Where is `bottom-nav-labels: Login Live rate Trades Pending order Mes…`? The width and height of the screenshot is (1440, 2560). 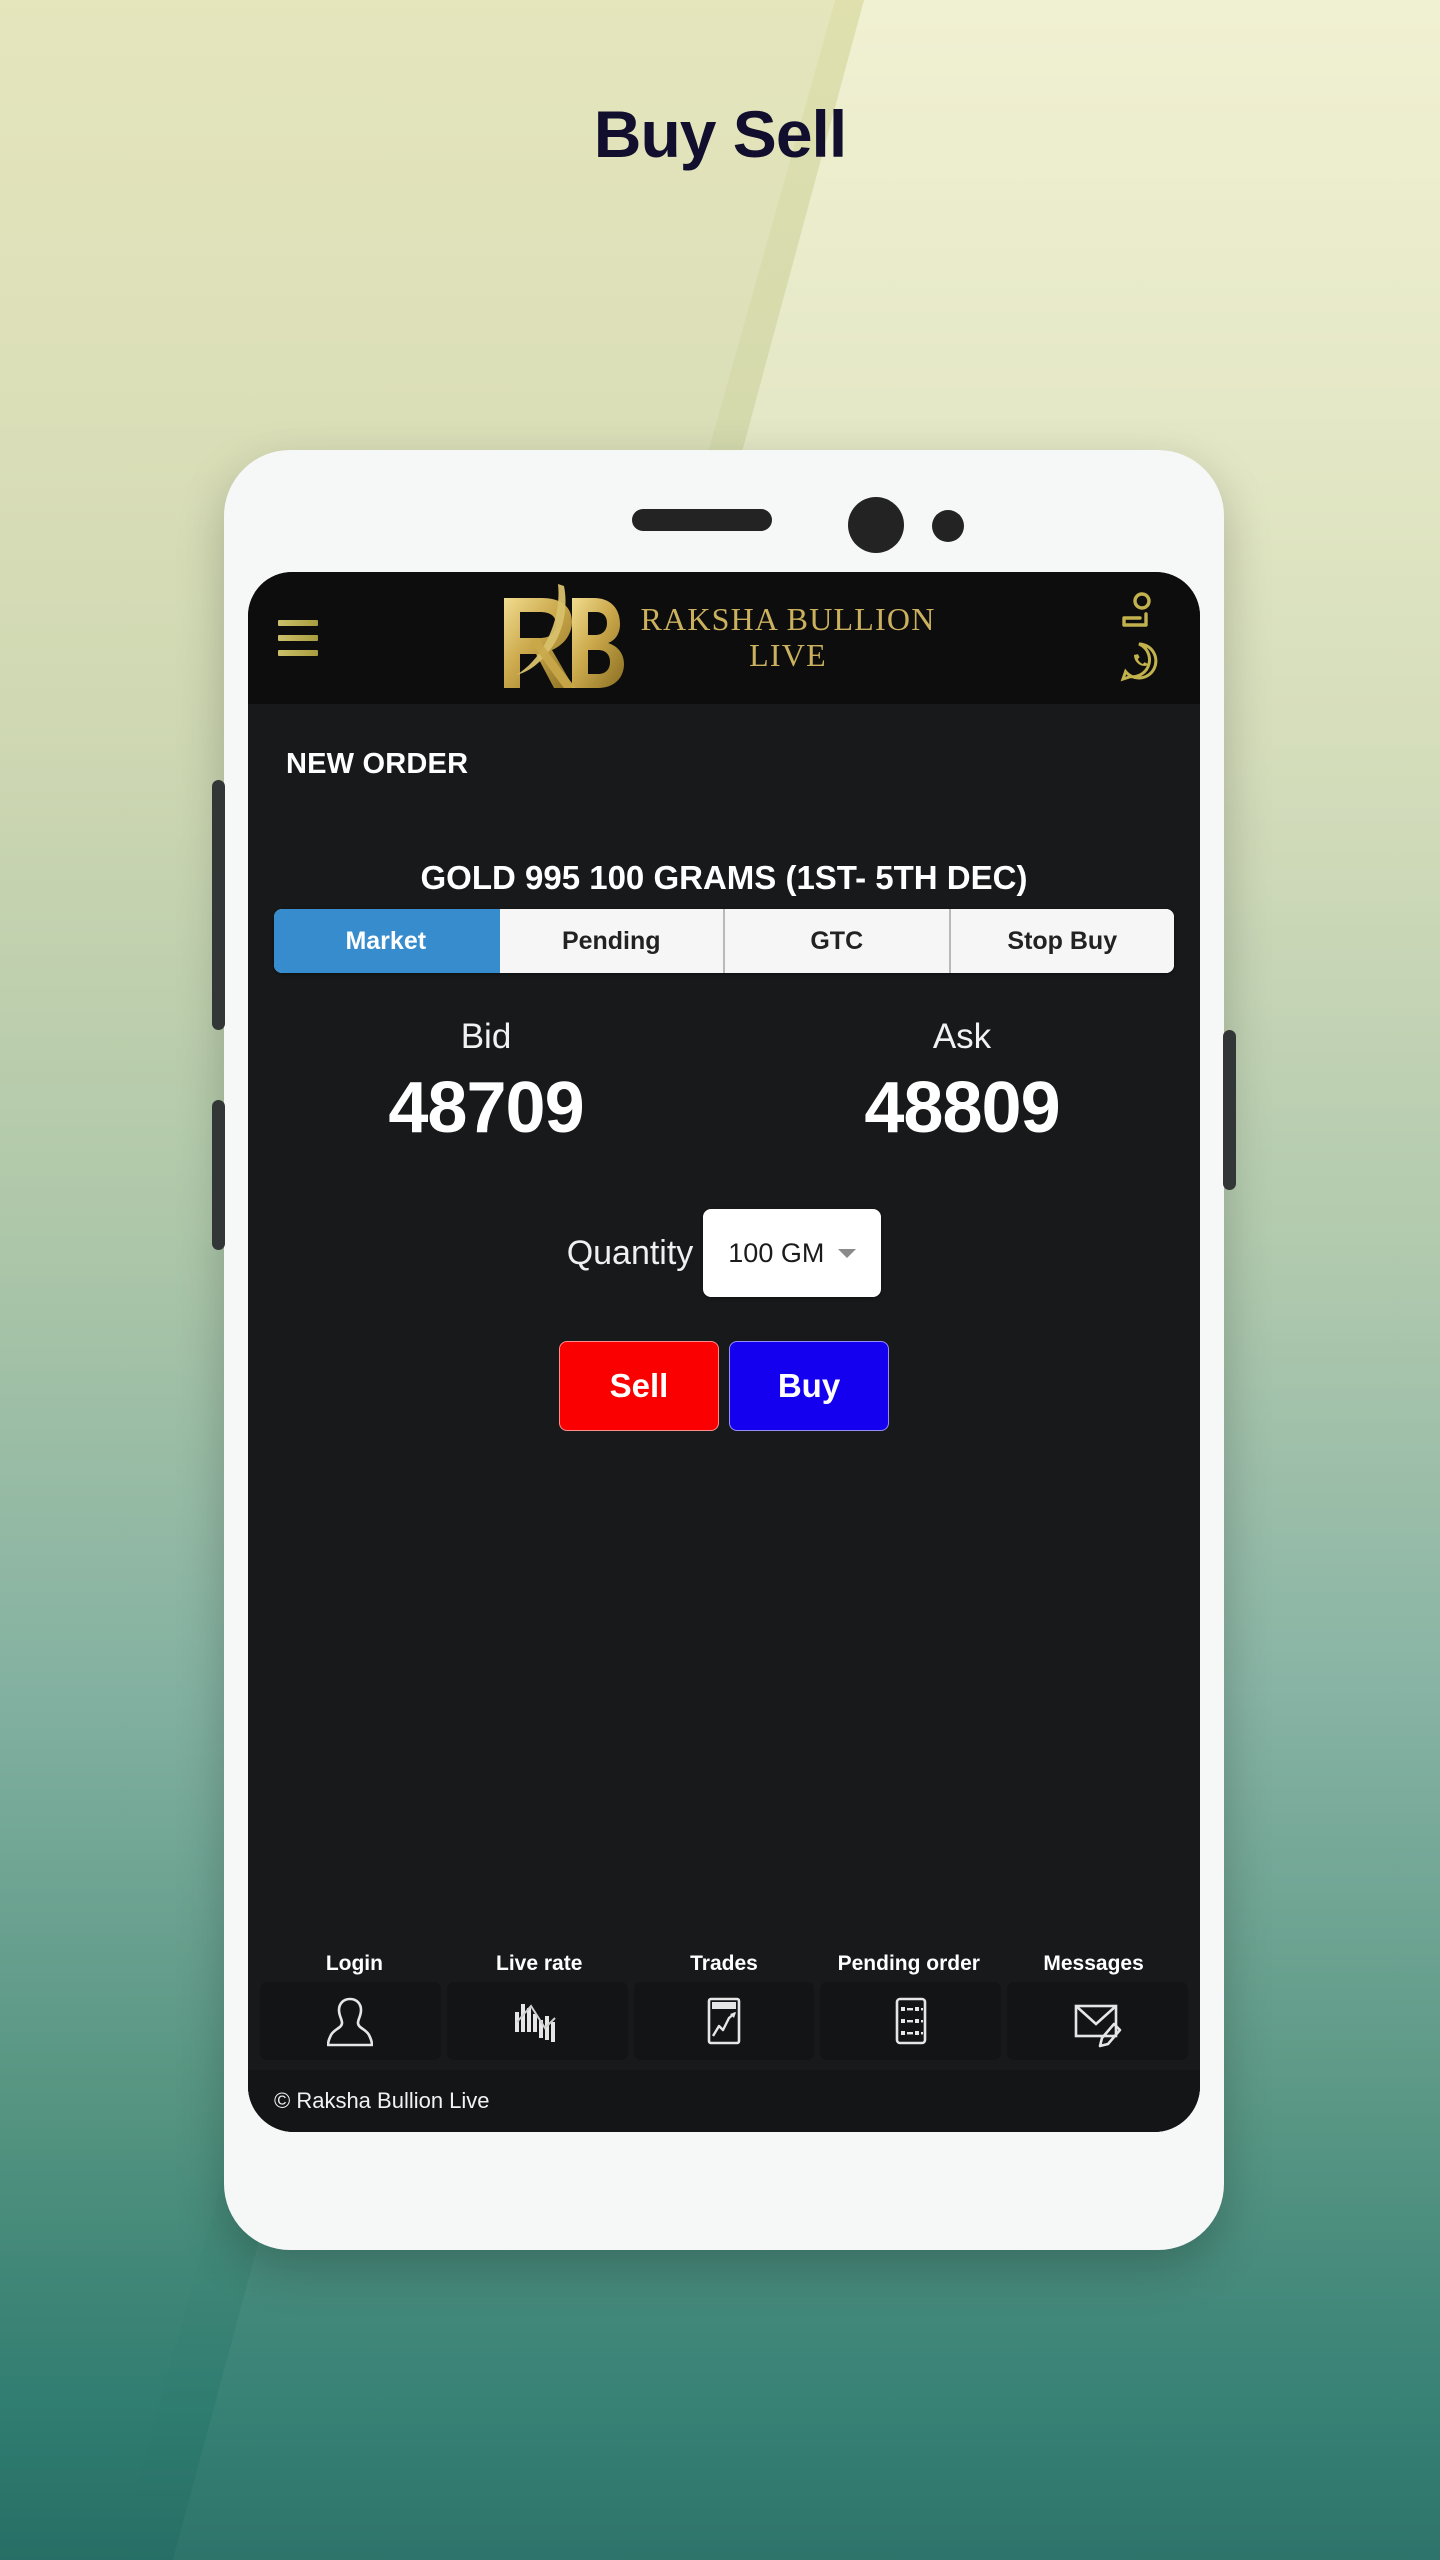
bottom-nav-labels: Login Live rate Trades Pending order Mes… is located at coordinates (724, 1967).